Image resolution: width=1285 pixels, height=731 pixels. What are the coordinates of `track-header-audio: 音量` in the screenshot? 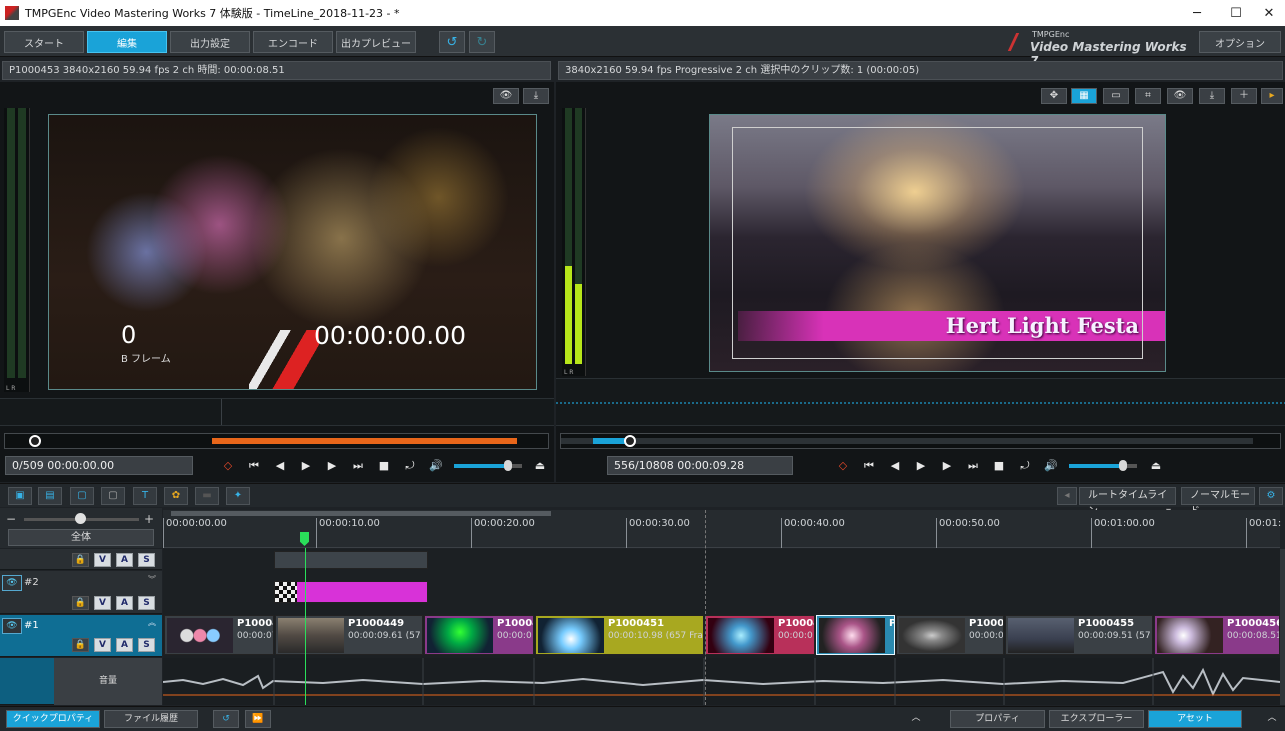 It's located at (81, 681).